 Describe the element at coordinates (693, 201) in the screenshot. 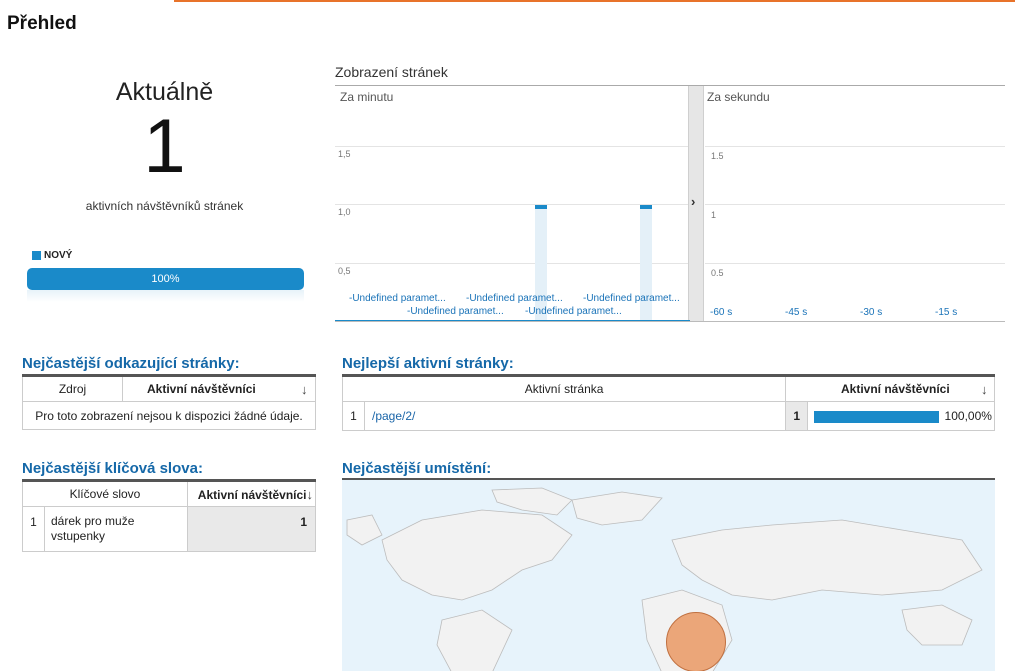

I see `chevron-right-icon: ›` at that location.